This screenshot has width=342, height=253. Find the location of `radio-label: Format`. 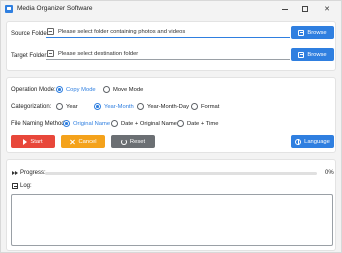

radio-label: Format is located at coordinates (210, 106).